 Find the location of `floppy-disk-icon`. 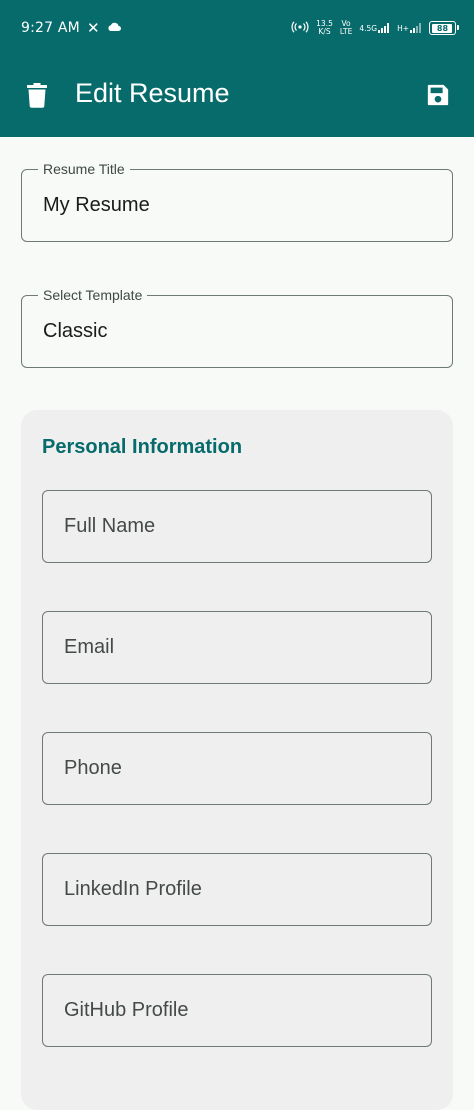

floppy-disk-icon is located at coordinates (438, 95).